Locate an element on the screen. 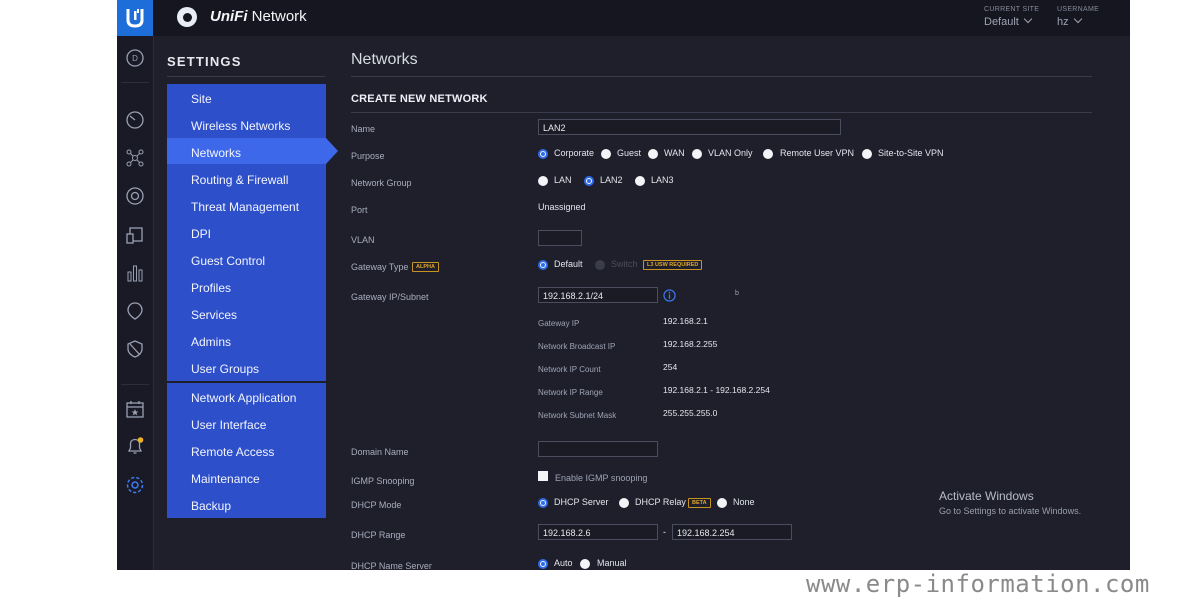 Image resolution: width=1200 pixels, height=600 pixels. purpose-radio-site-to-site-vpn is located at coordinates (867, 154).